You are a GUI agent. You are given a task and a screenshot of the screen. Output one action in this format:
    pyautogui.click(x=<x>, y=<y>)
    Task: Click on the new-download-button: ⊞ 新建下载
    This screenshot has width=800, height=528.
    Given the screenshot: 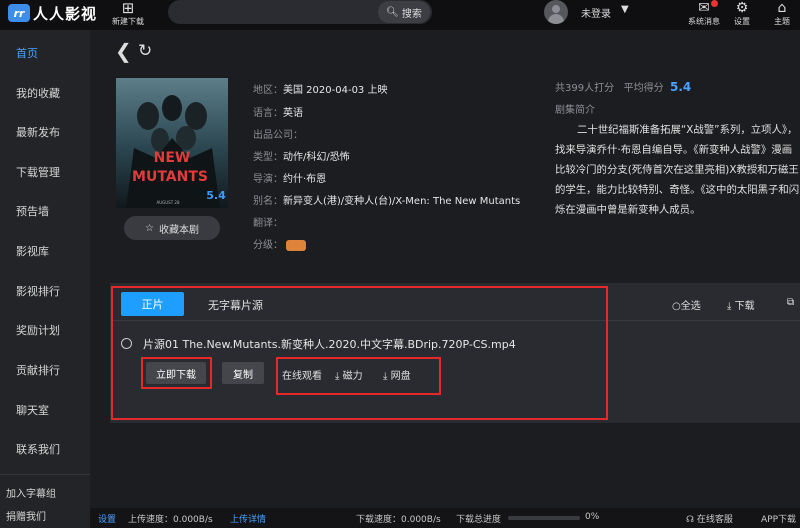 What is the action you would take?
    pyautogui.click(x=128, y=15)
    